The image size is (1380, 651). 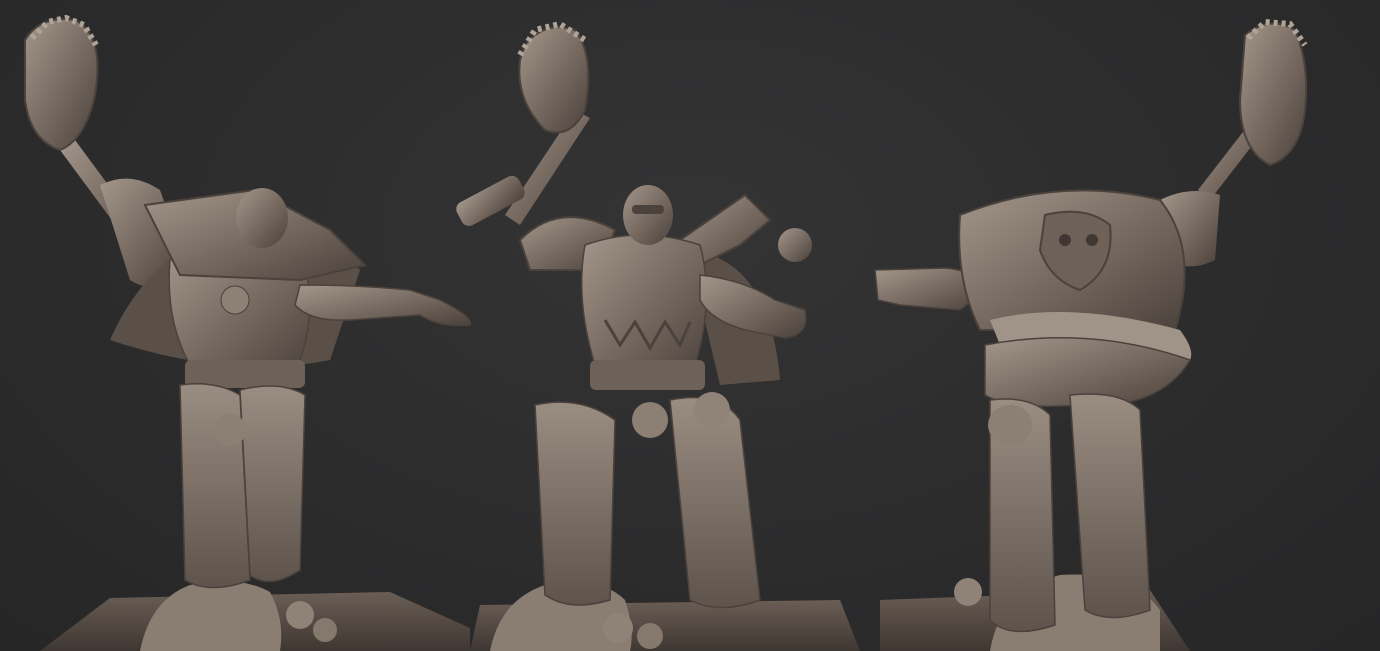 What do you see at coordinates (235, 300) in the screenshot?
I see `chest-emblem` at bounding box center [235, 300].